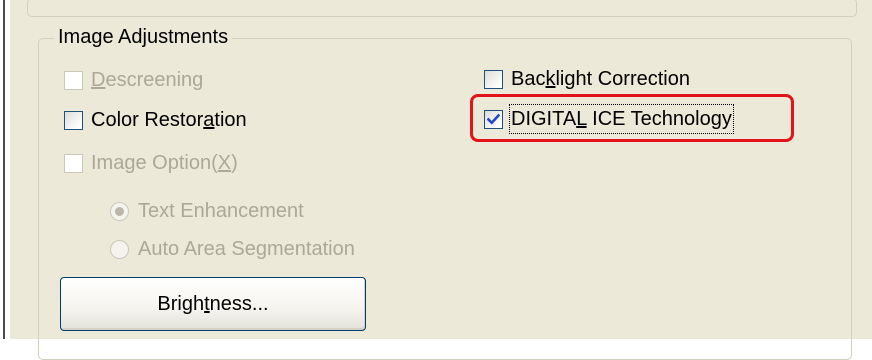  Describe the element at coordinates (442, 8) in the screenshot. I see `upper-panel-frame` at that location.